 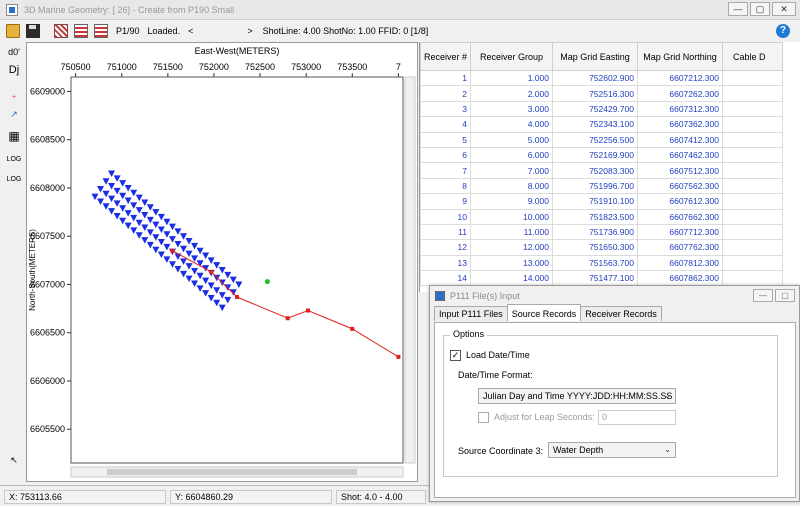 What do you see at coordinates (595, 278) in the screenshot?
I see `cell-easting: 751477.100` at bounding box center [595, 278].